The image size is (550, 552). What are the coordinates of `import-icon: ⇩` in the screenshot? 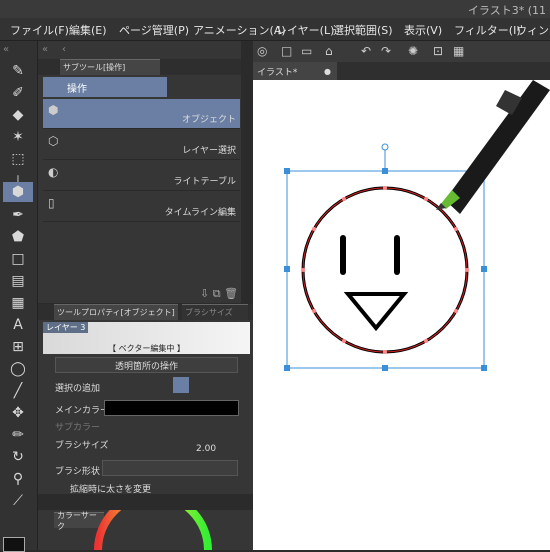 It's located at (204, 293).